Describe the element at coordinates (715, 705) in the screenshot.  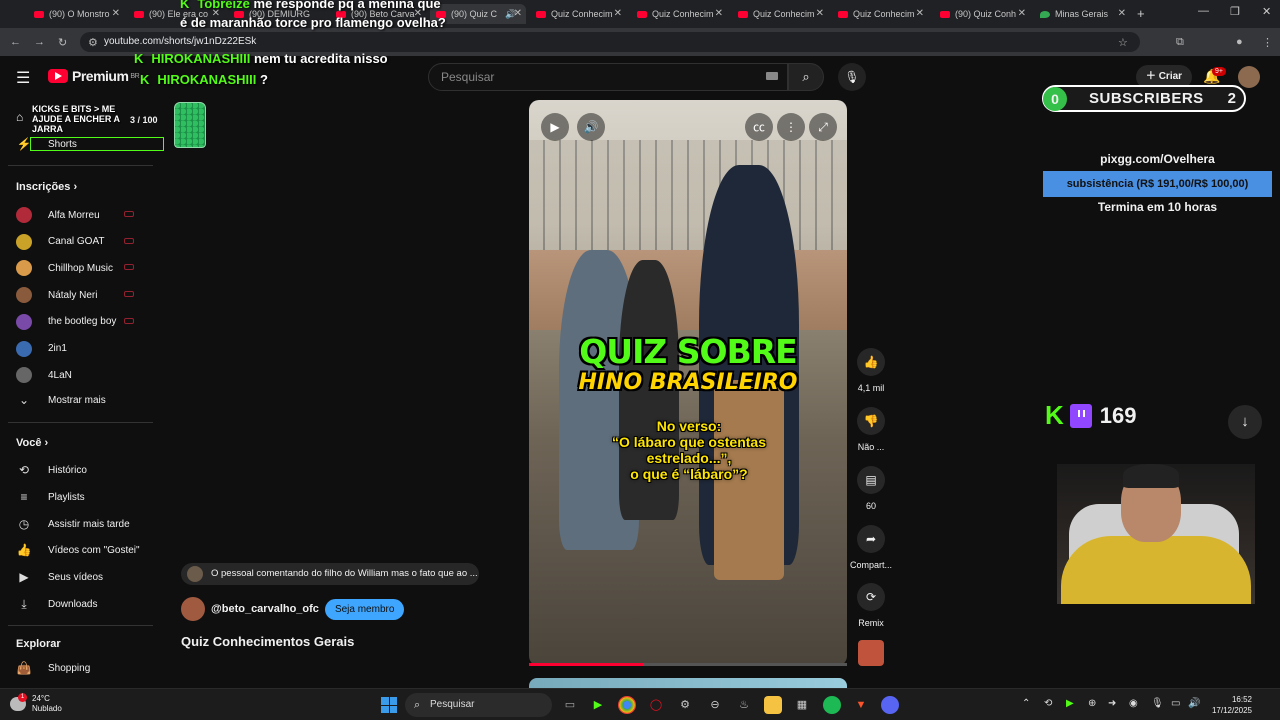
I see `app-icon: ⊖` at that location.